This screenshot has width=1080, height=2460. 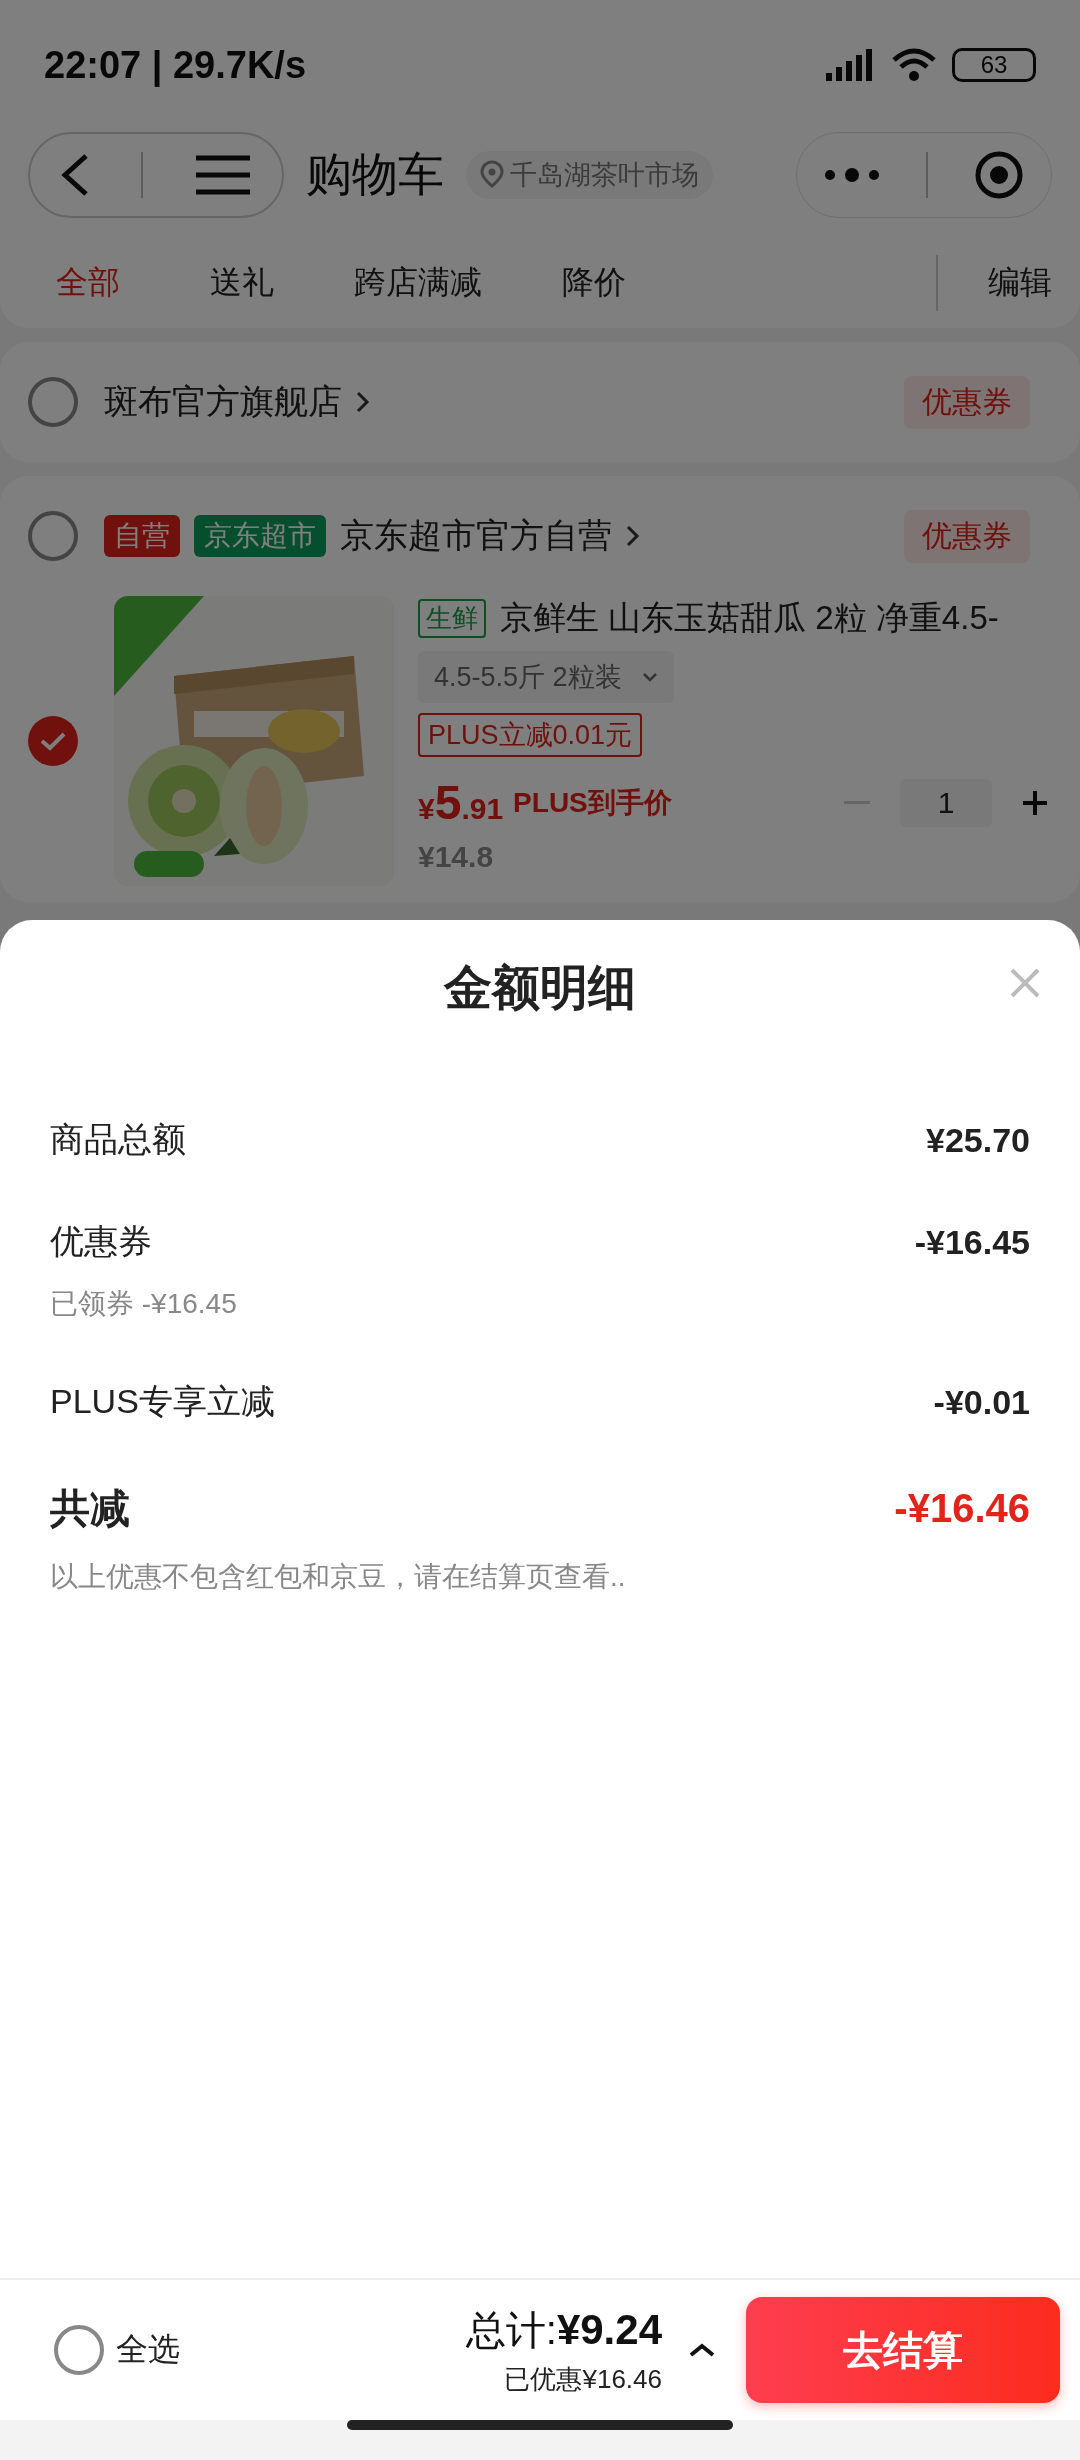 I want to click on category-tag: 生鲜, so click(x=452, y=618).